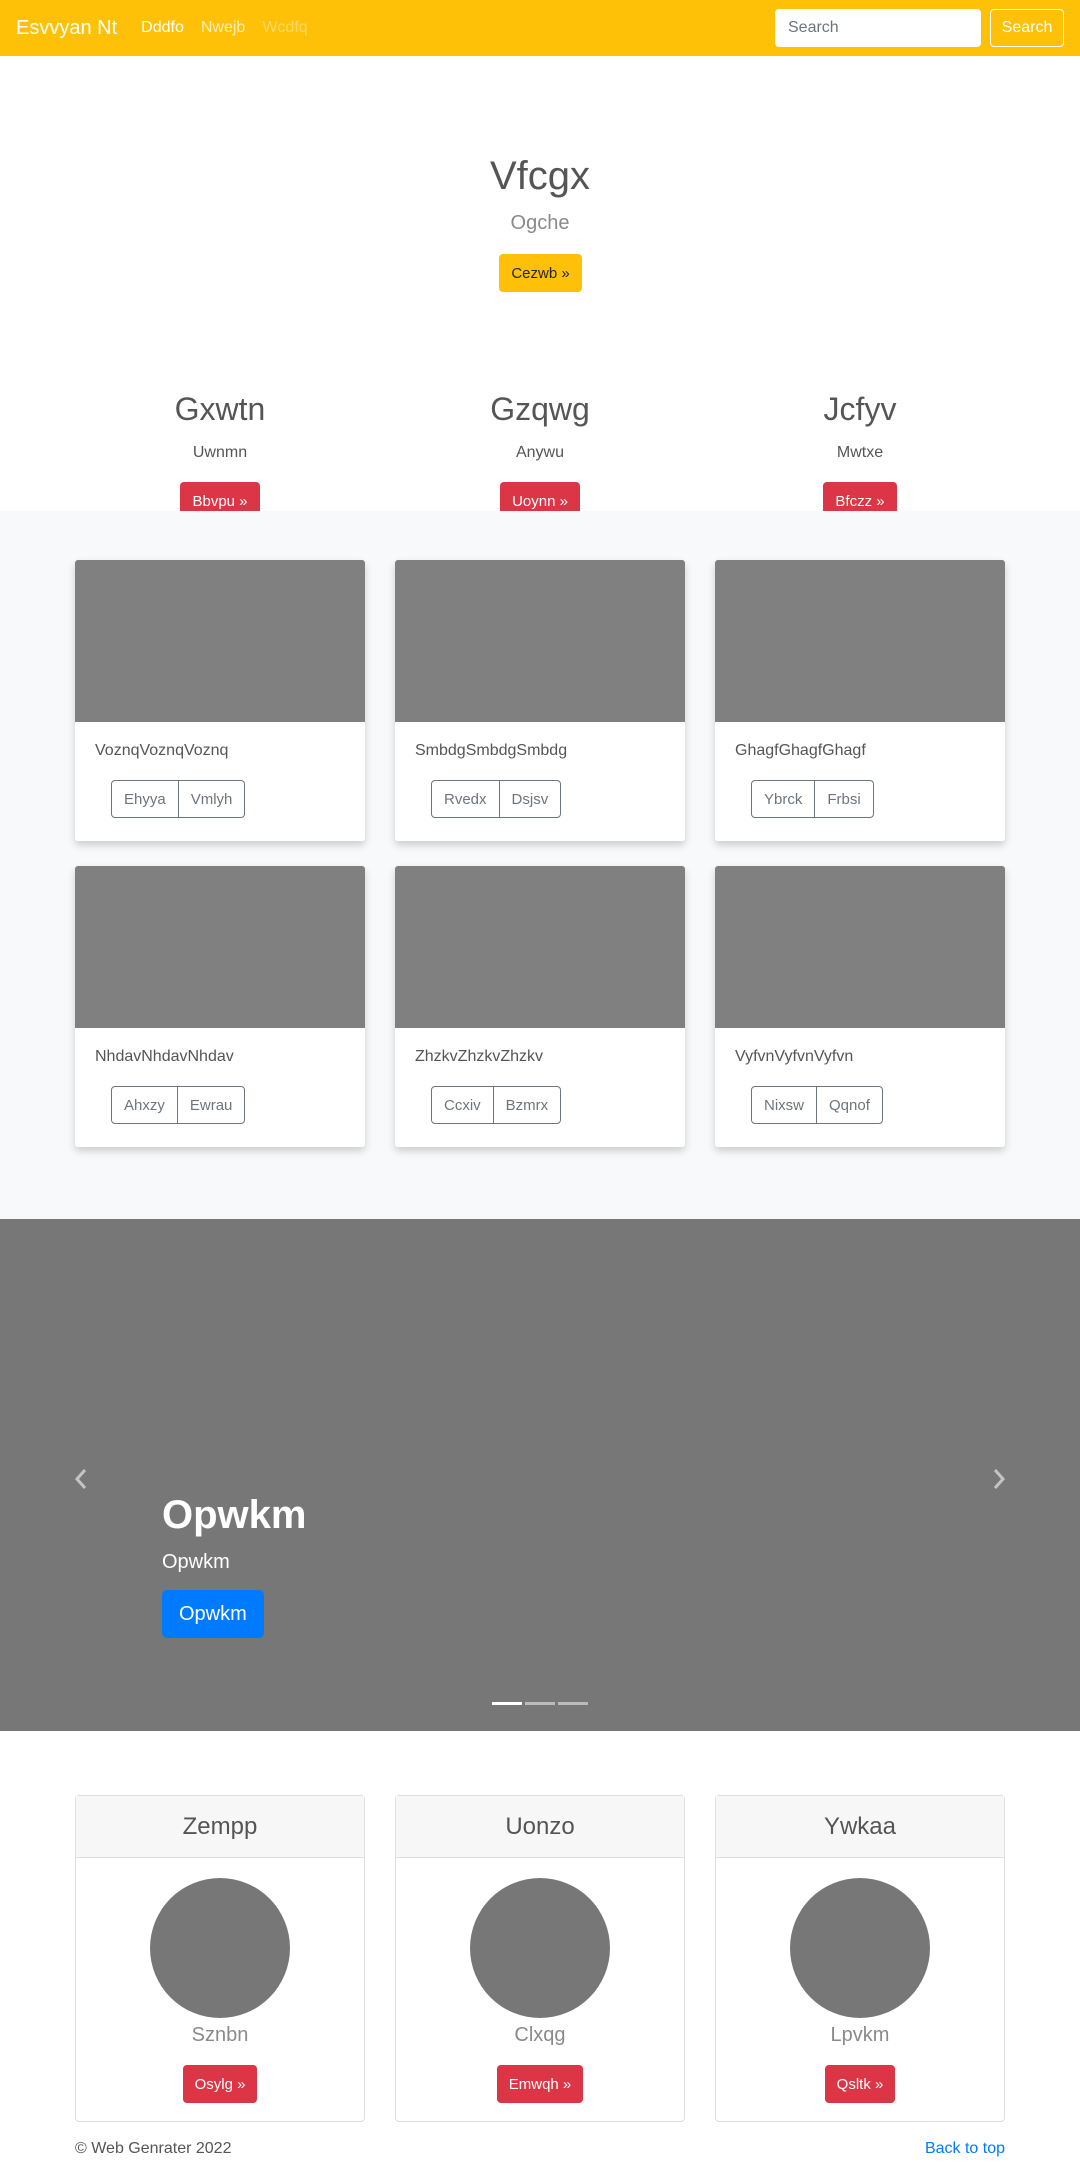  What do you see at coordinates (162, 750) in the screenshot?
I see `card-text: VoznqVoznqVoznq` at bounding box center [162, 750].